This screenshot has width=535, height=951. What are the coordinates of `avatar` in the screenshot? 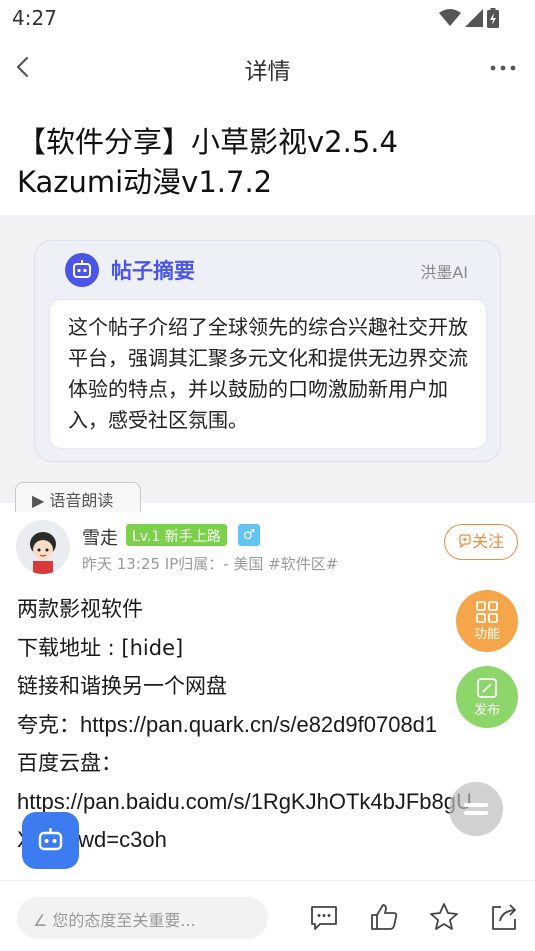 It's located at (43, 547).